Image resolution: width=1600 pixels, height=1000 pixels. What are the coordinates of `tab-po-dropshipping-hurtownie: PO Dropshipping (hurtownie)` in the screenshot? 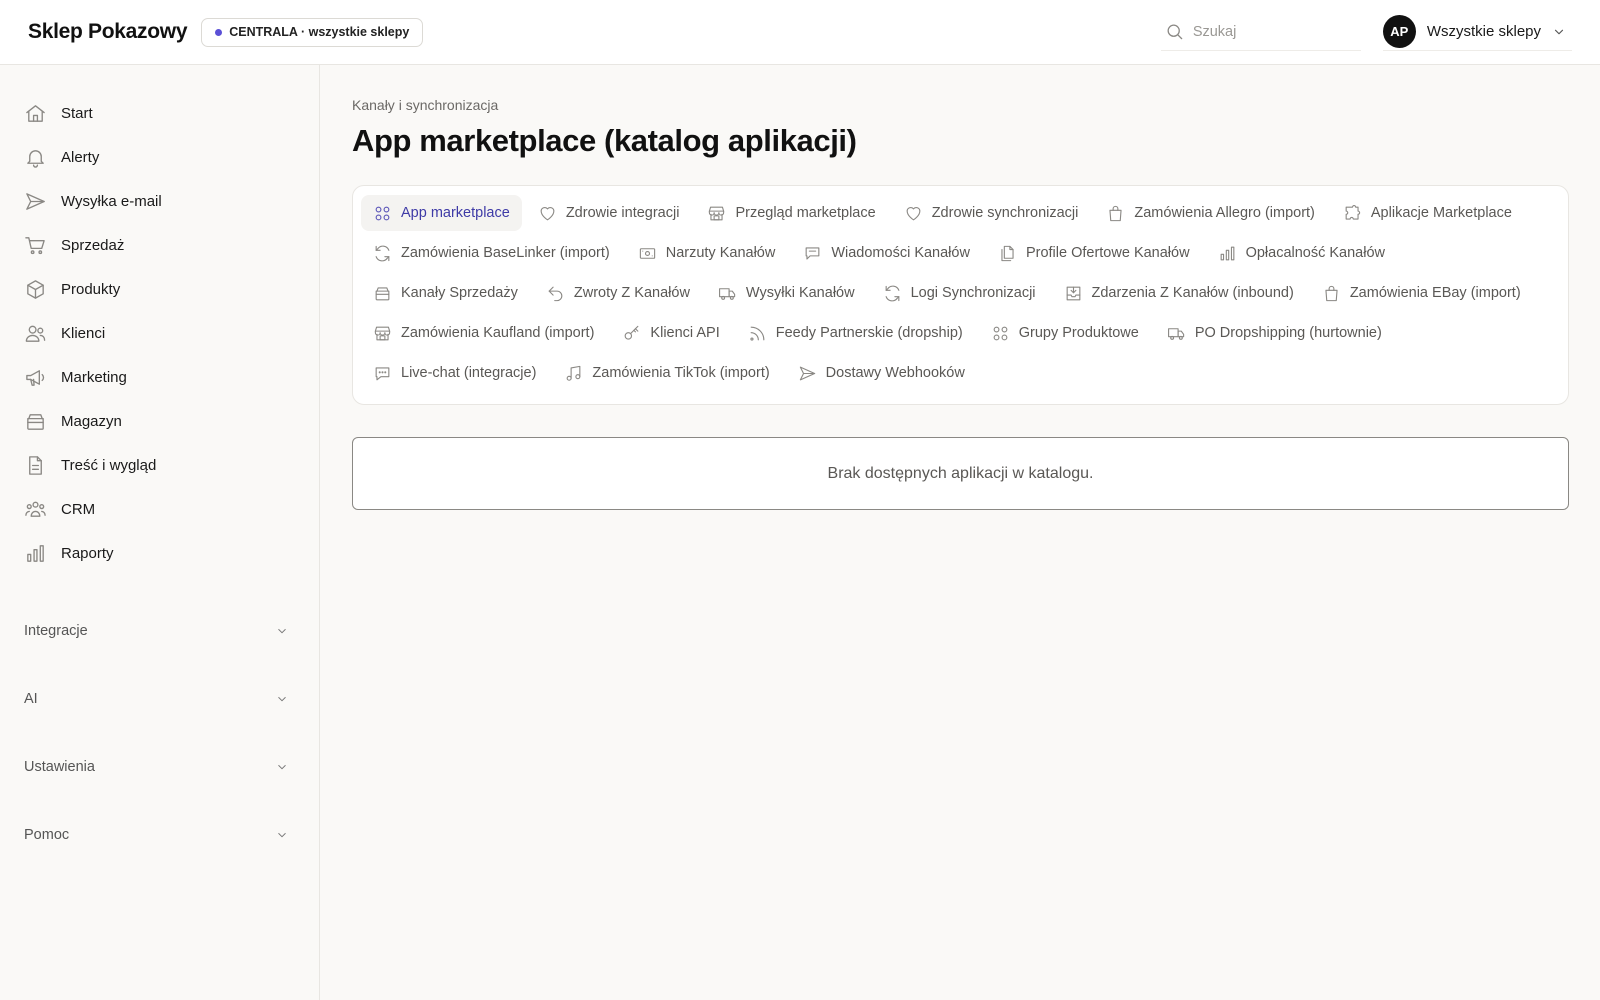 It's located at (1274, 333).